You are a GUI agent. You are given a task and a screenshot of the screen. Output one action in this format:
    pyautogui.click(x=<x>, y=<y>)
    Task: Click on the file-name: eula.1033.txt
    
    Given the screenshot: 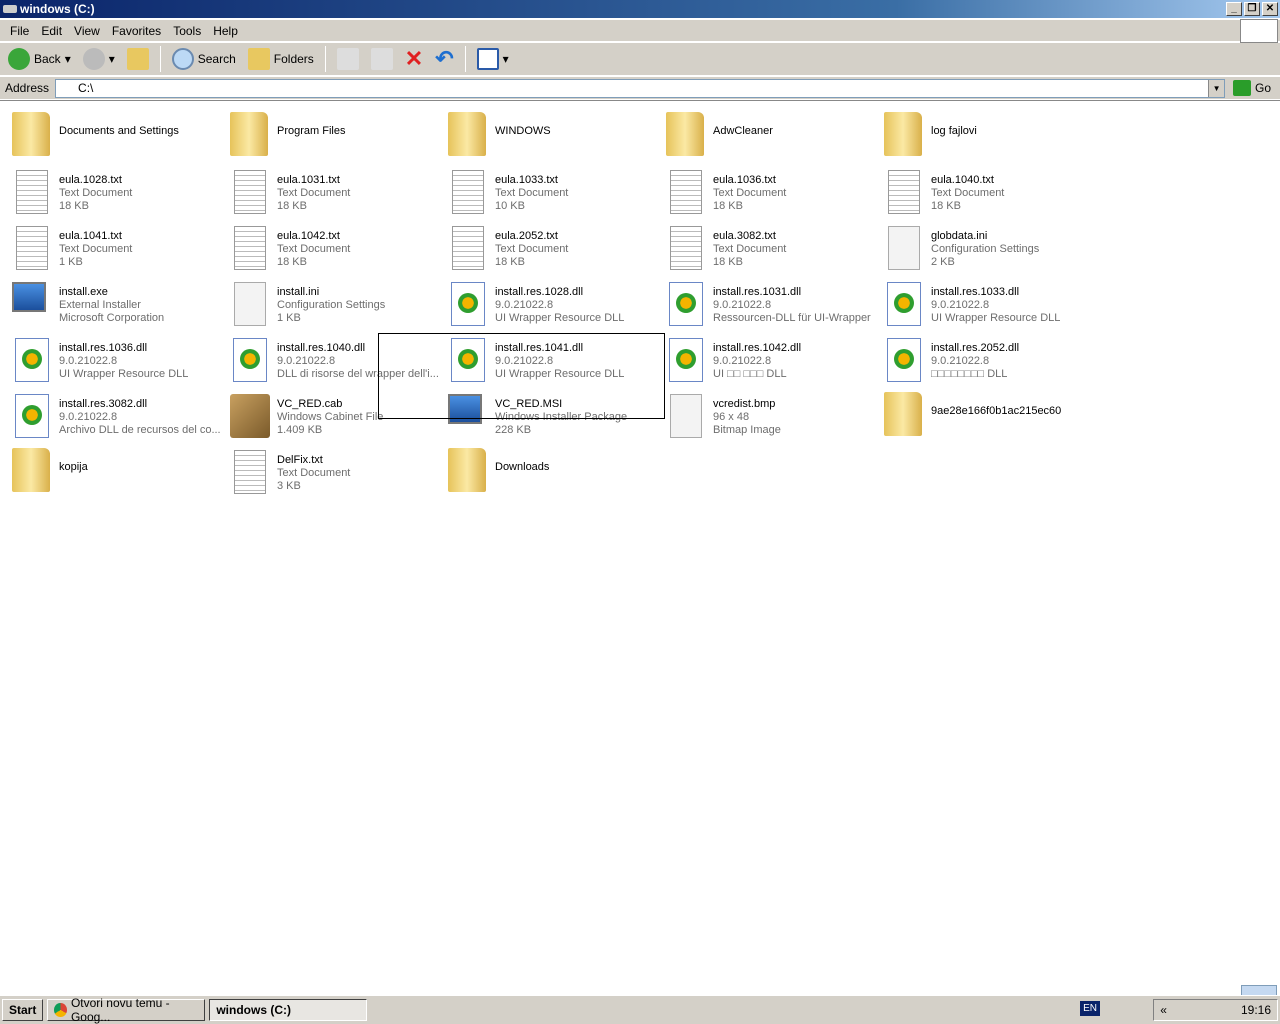 What is the action you would take?
    pyautogui.click(x=526, y=180)
    